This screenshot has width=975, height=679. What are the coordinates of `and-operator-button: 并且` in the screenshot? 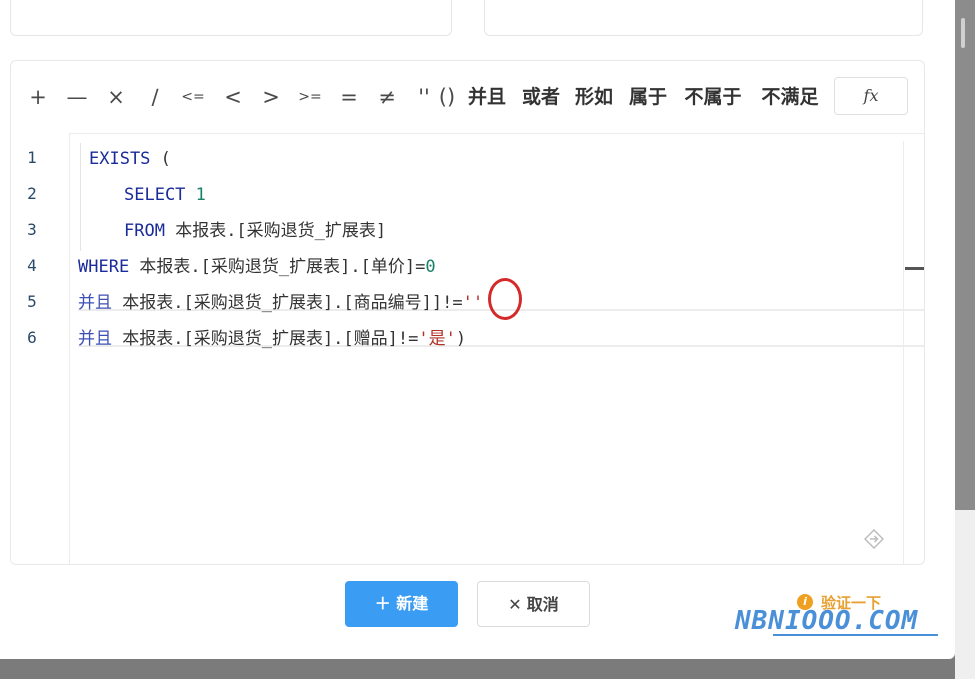 It's located at (487, 97).